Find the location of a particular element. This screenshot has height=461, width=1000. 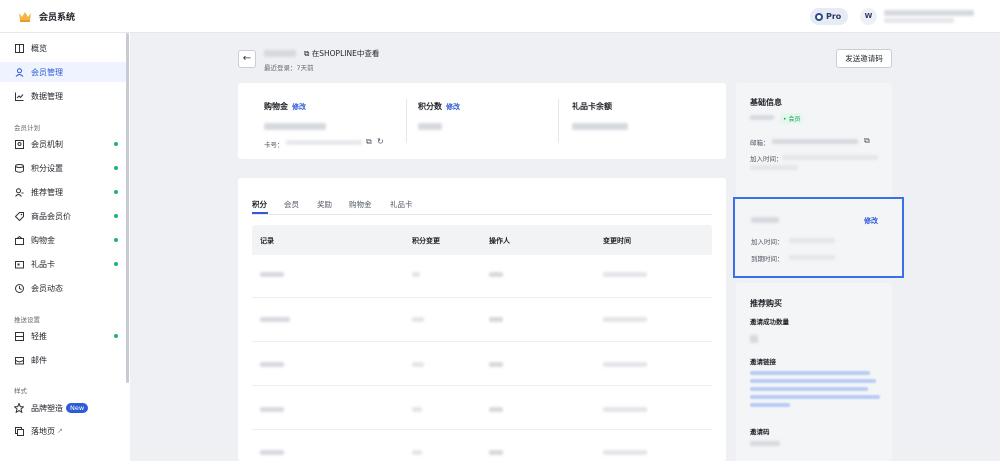

sidebar-item-member-activity: 会员动态 is located at coordinates (63, 288).